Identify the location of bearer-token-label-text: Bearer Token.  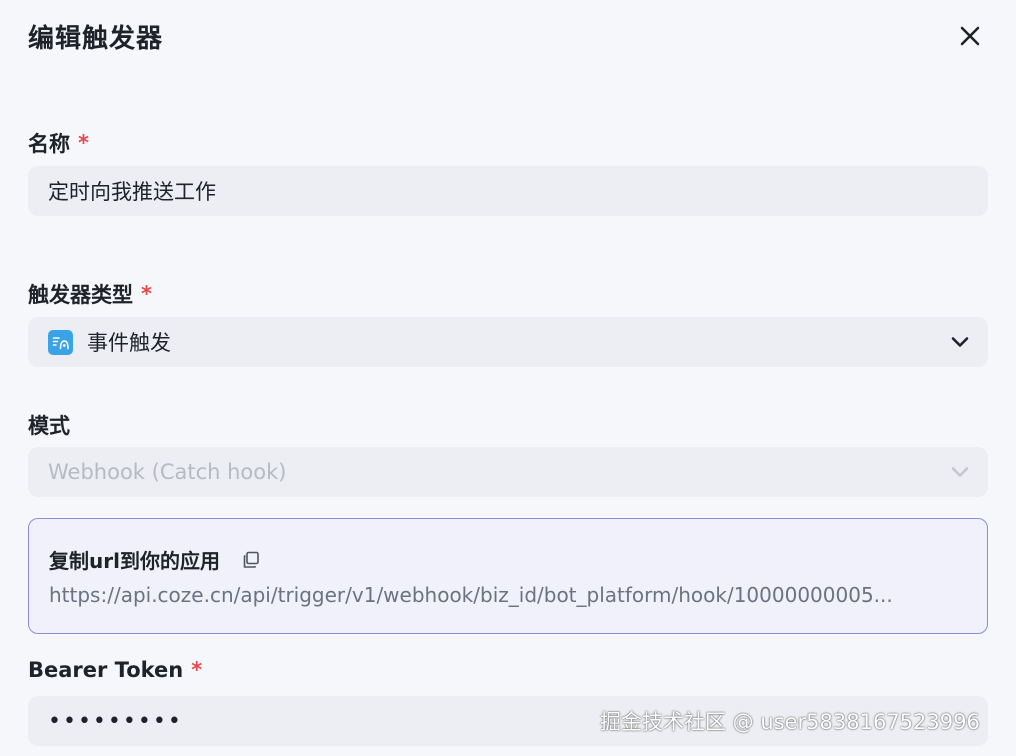
(106, 670).